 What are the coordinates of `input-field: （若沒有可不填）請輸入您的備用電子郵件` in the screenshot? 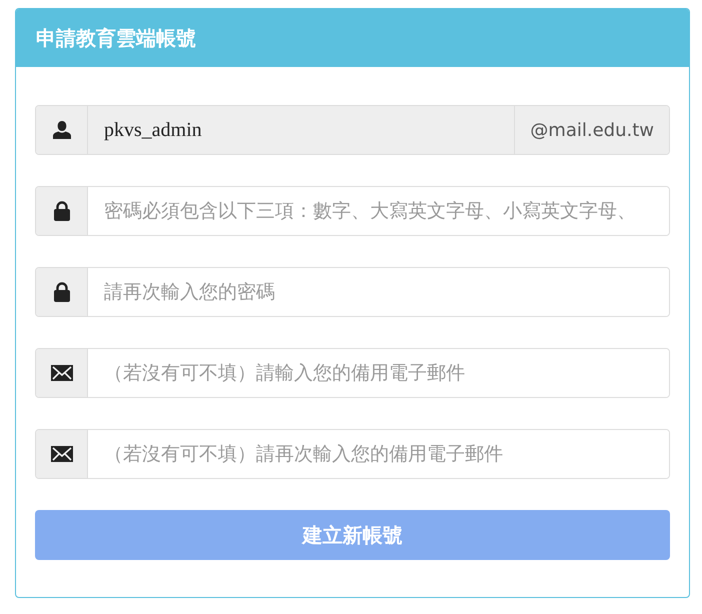 It's located at (352, 373).